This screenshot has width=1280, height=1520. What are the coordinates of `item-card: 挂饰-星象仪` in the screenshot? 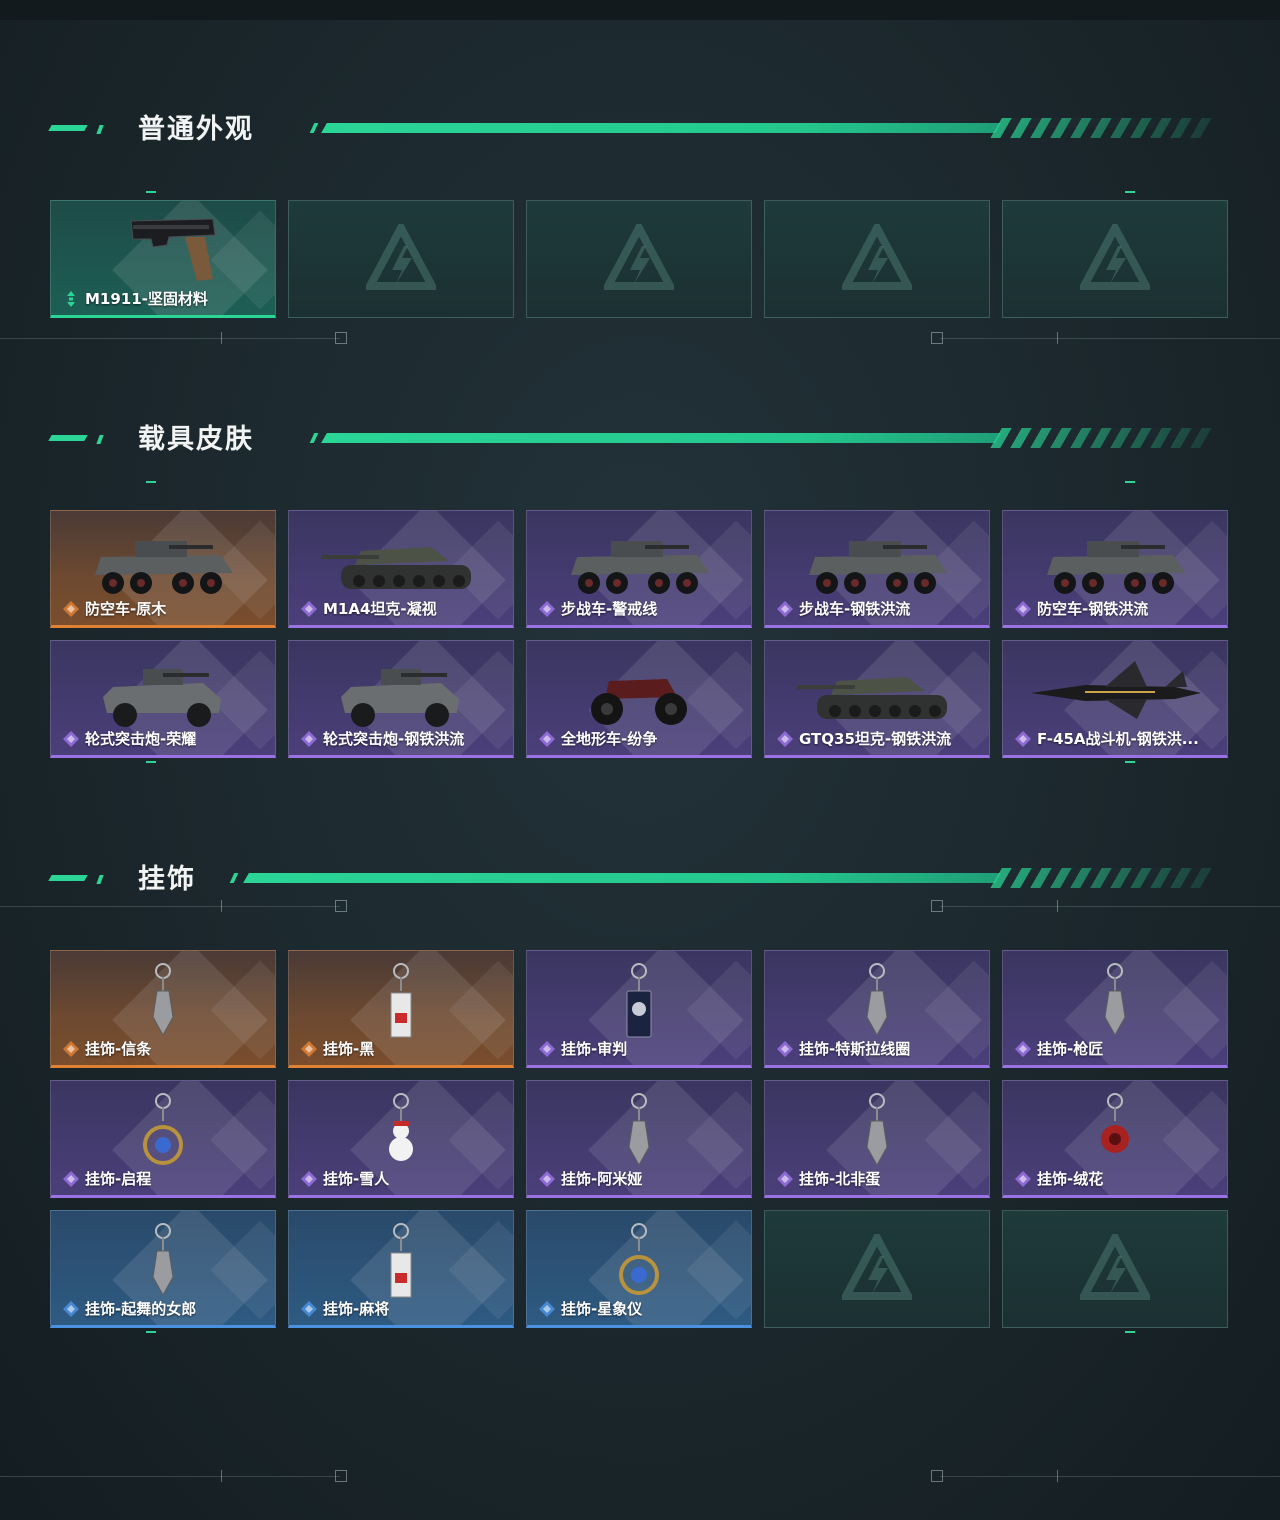 It's located at (639, 1269).